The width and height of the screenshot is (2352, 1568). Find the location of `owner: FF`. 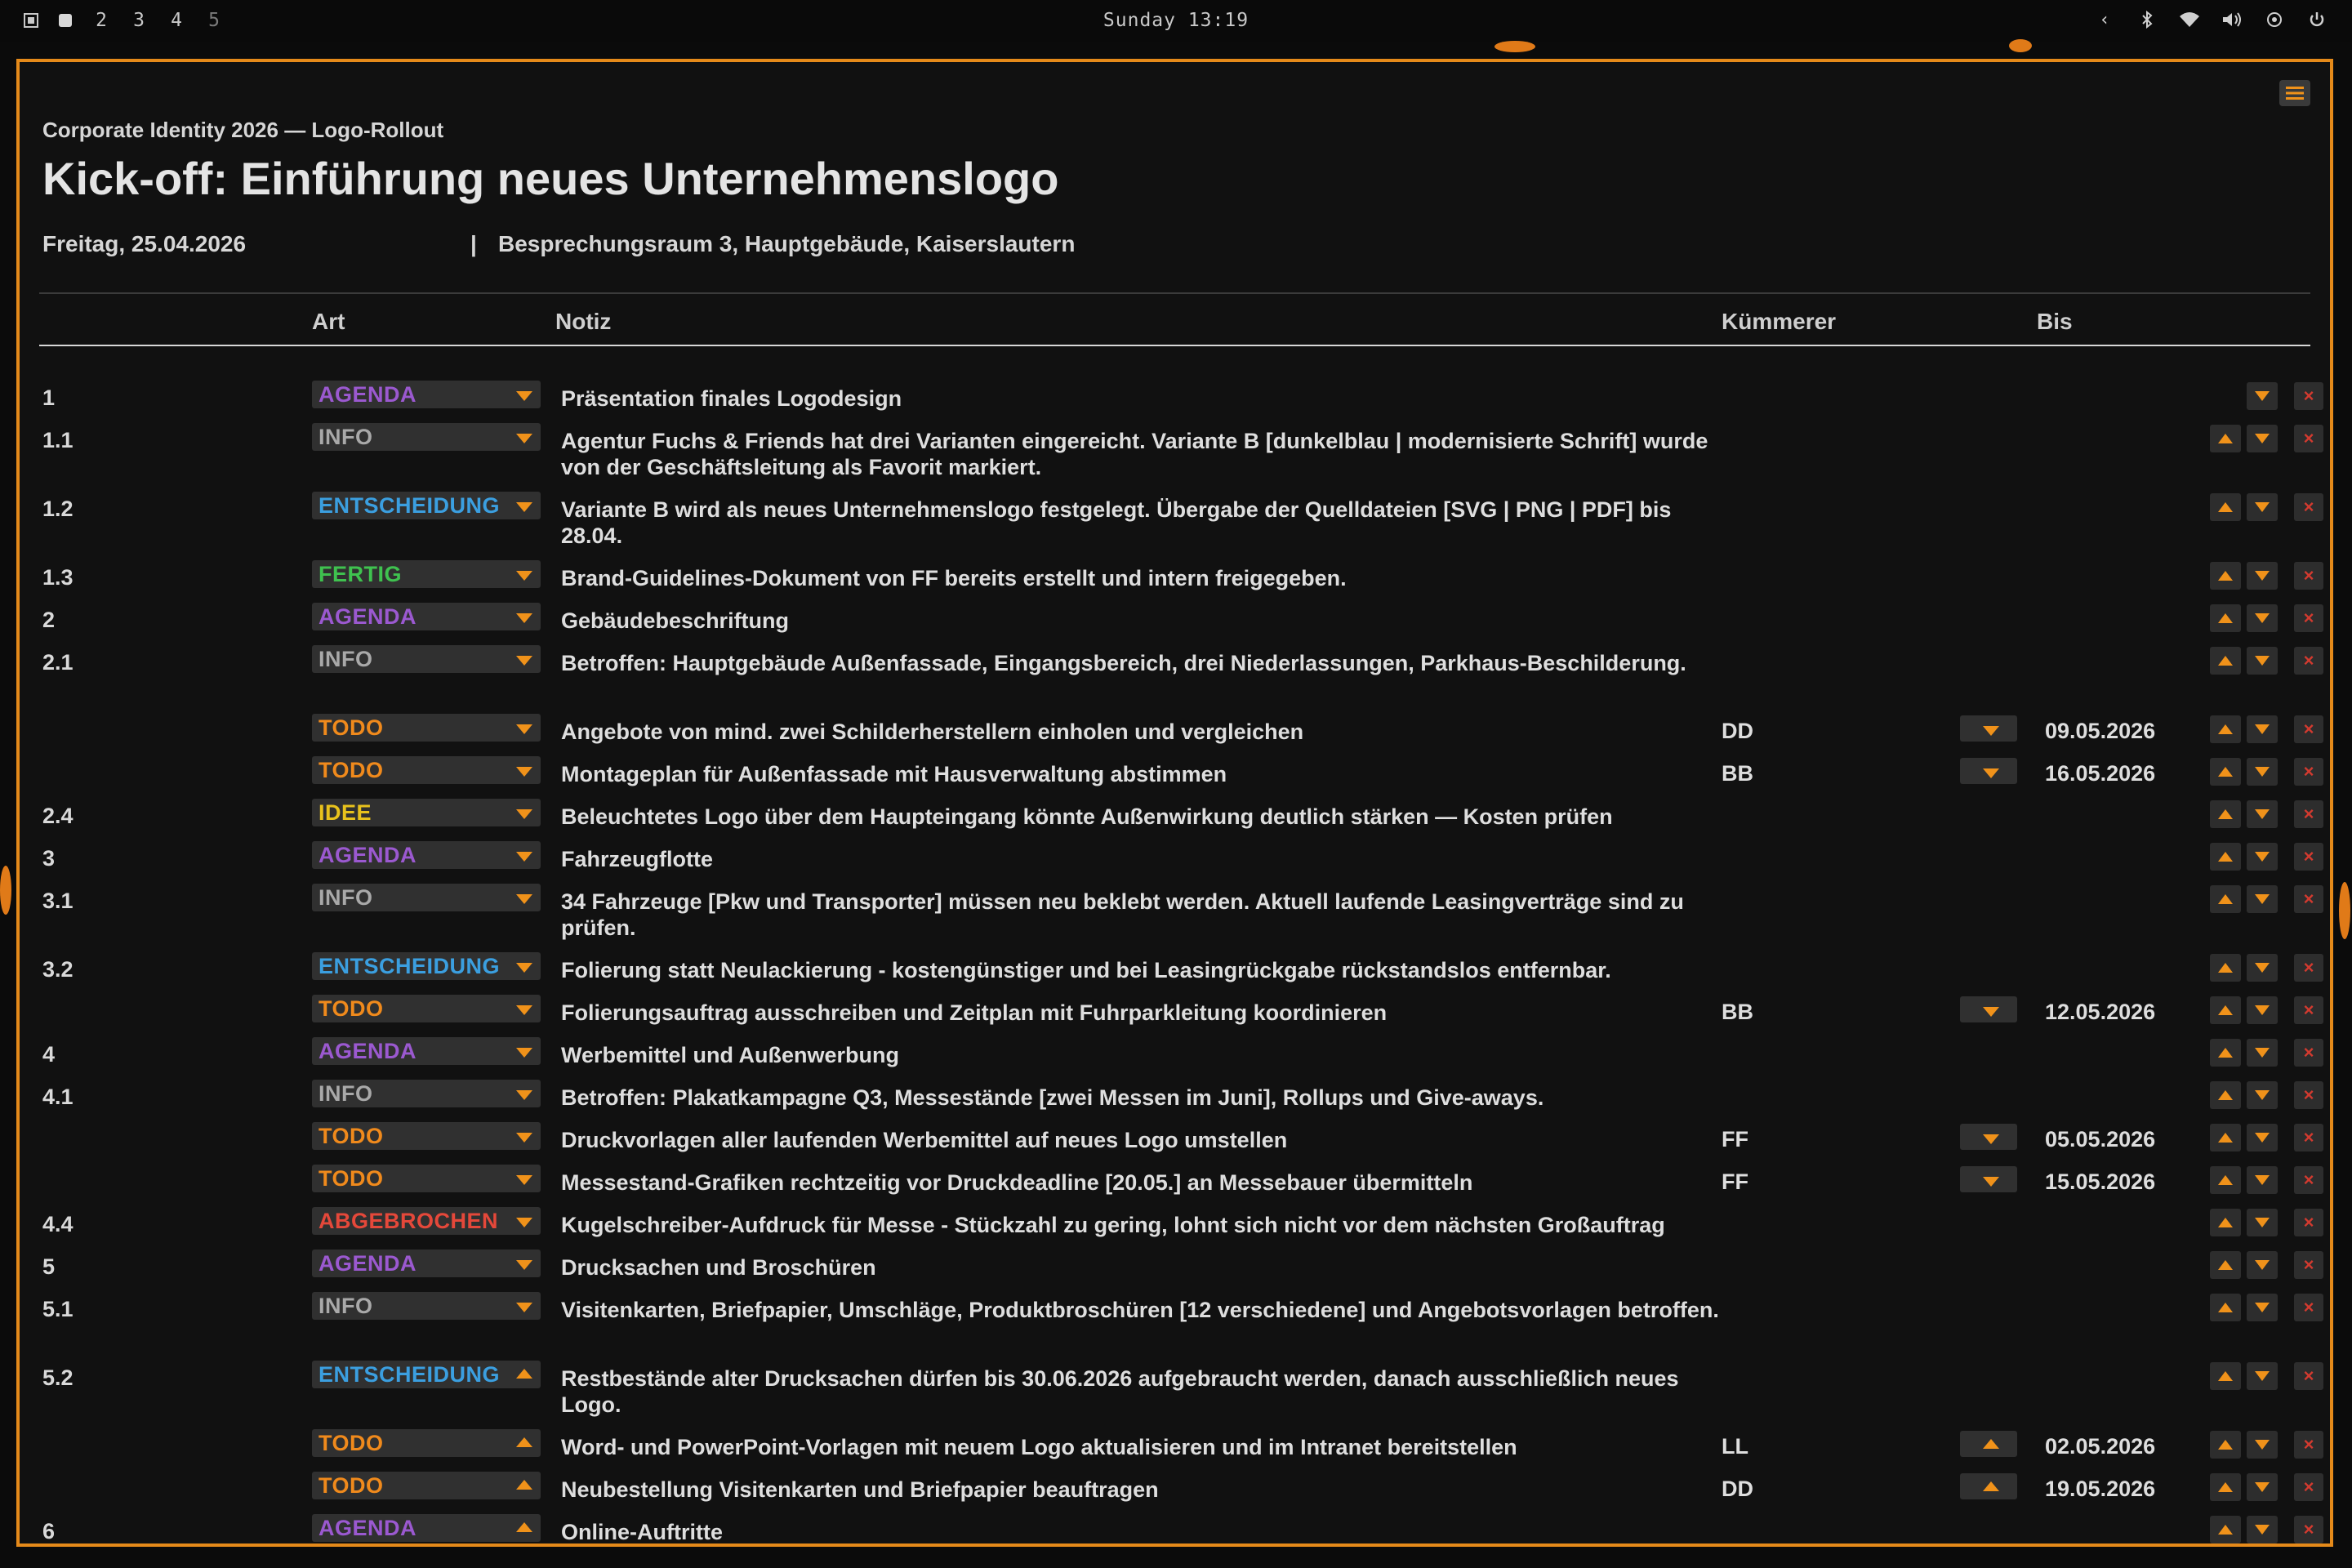

owner: FF is located at coordinates (1735, 1139).